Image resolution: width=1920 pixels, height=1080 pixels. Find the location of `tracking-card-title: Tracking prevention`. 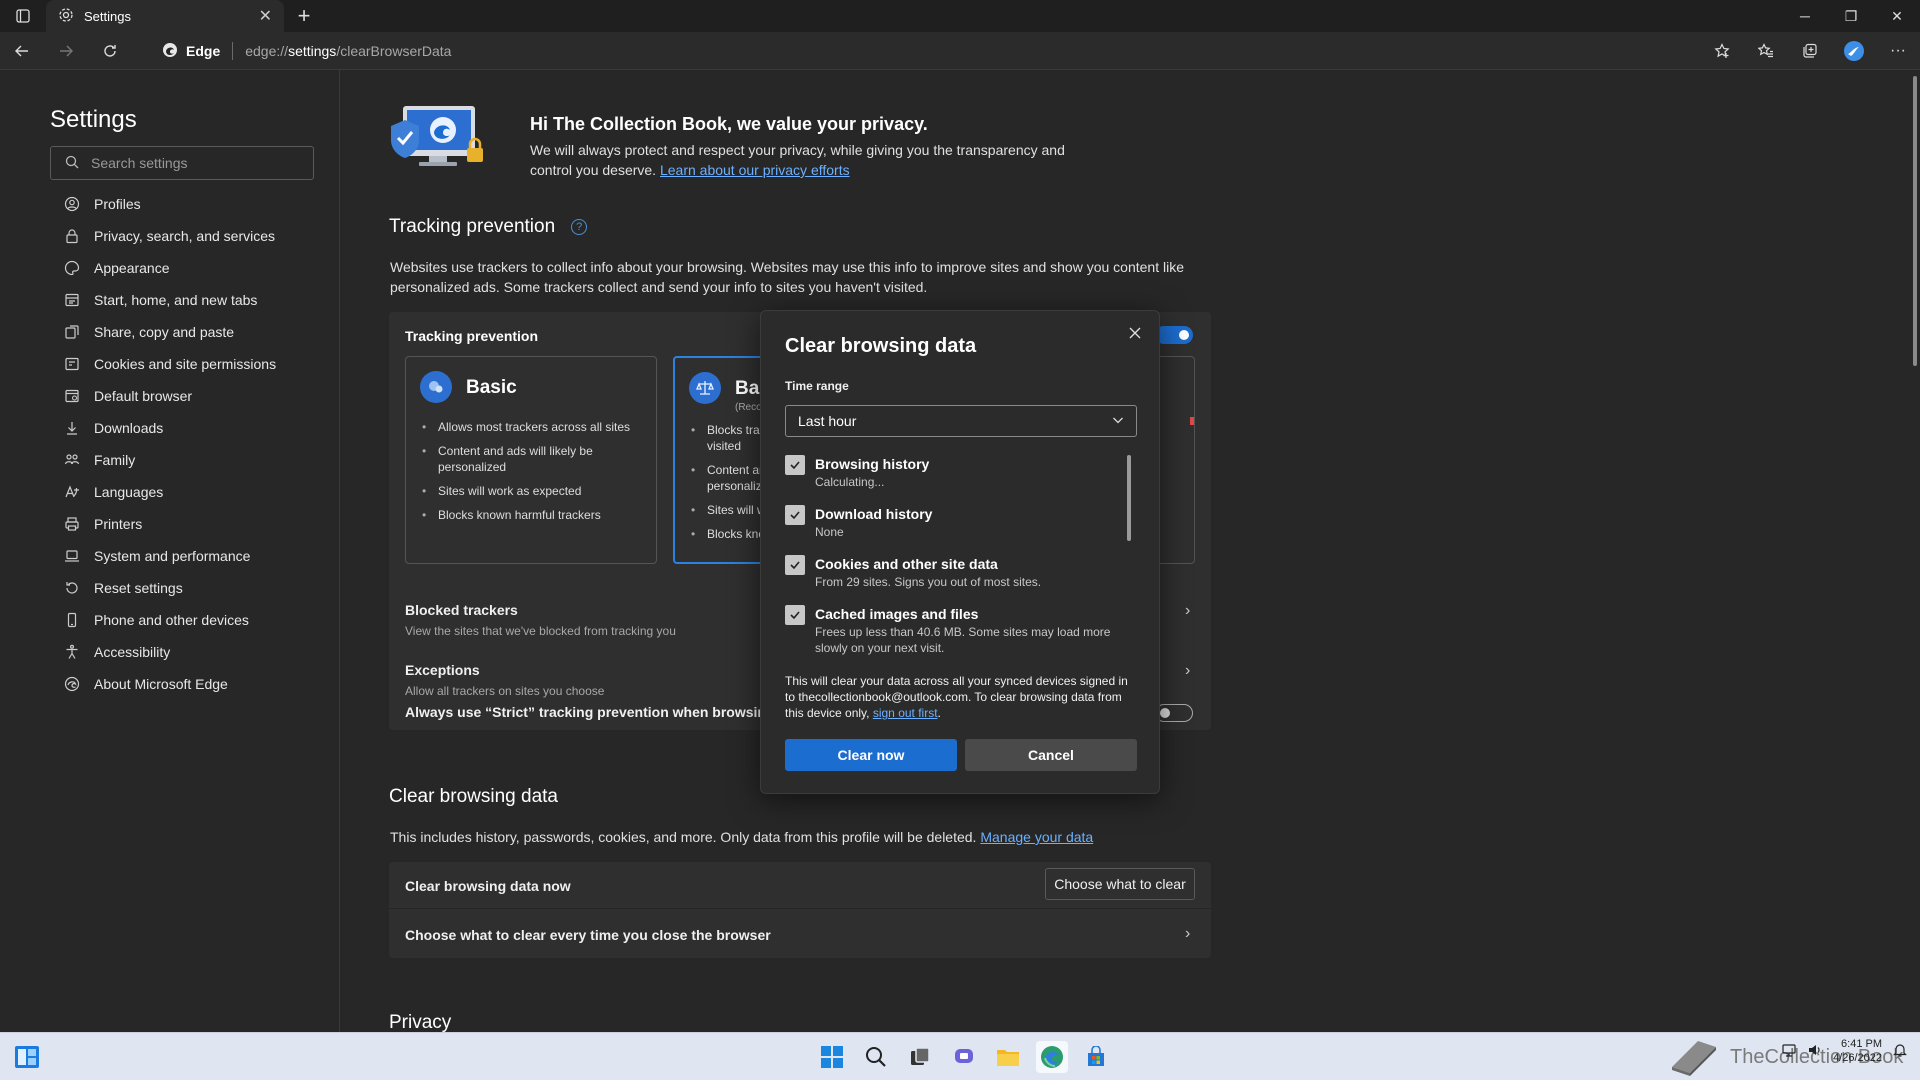

tracking-card-title: Tracking prevention is located at coordinates (472, 336).